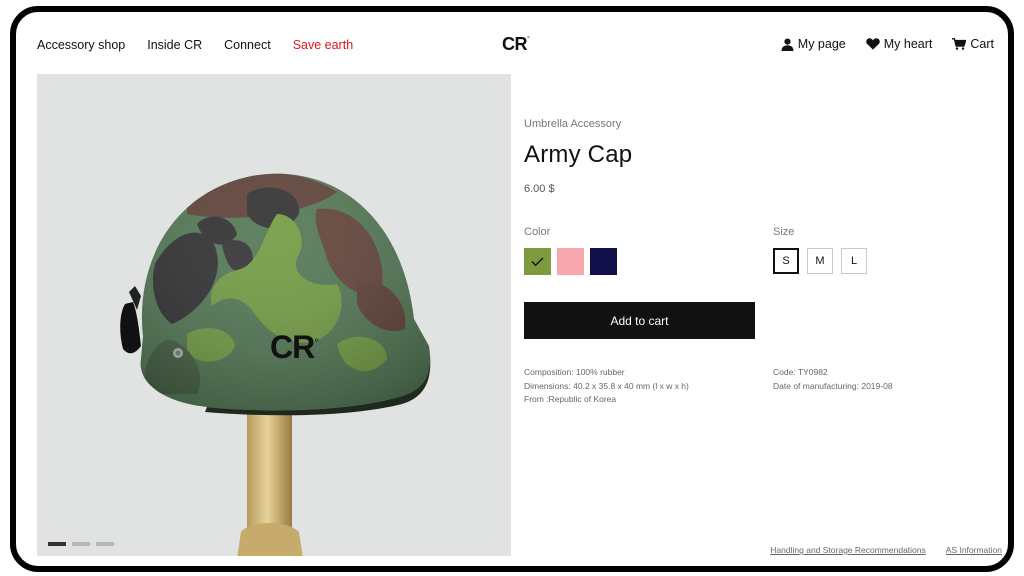 The image size is (1024, 576). Describe the element at coordinates (574, 372) in the screenshot. I see `composition-text: Composition: 100% rubber` at that location.